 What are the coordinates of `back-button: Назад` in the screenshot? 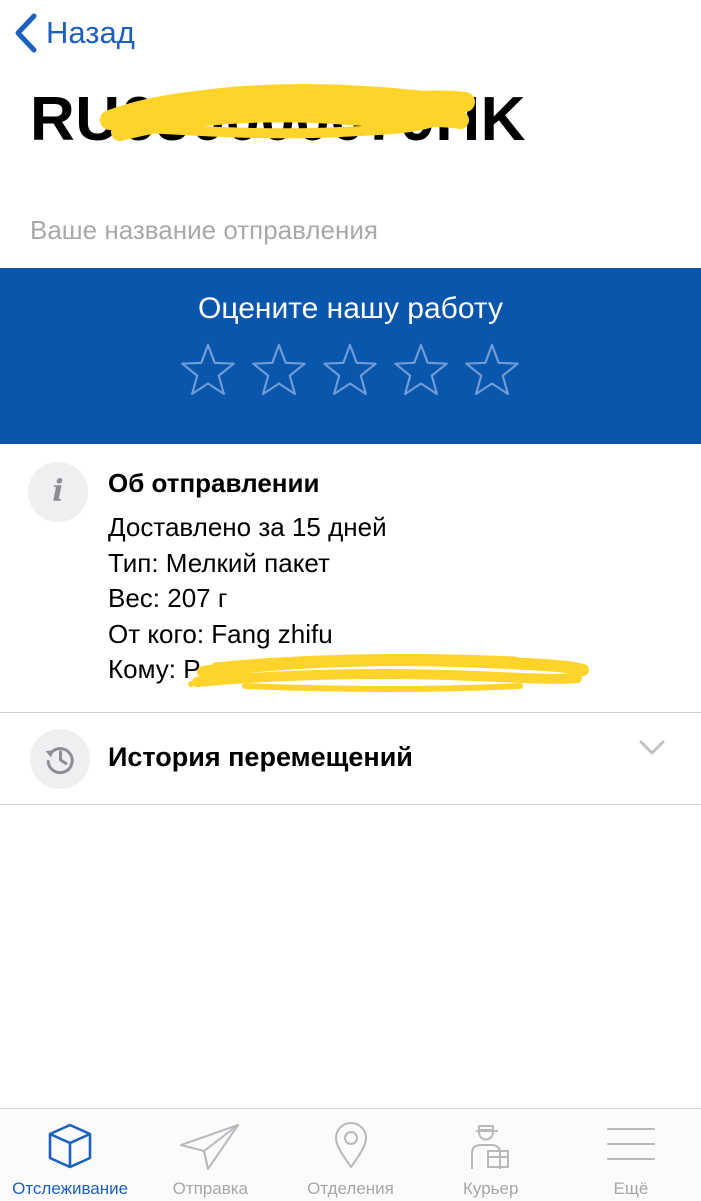 It's located at (74, 33).